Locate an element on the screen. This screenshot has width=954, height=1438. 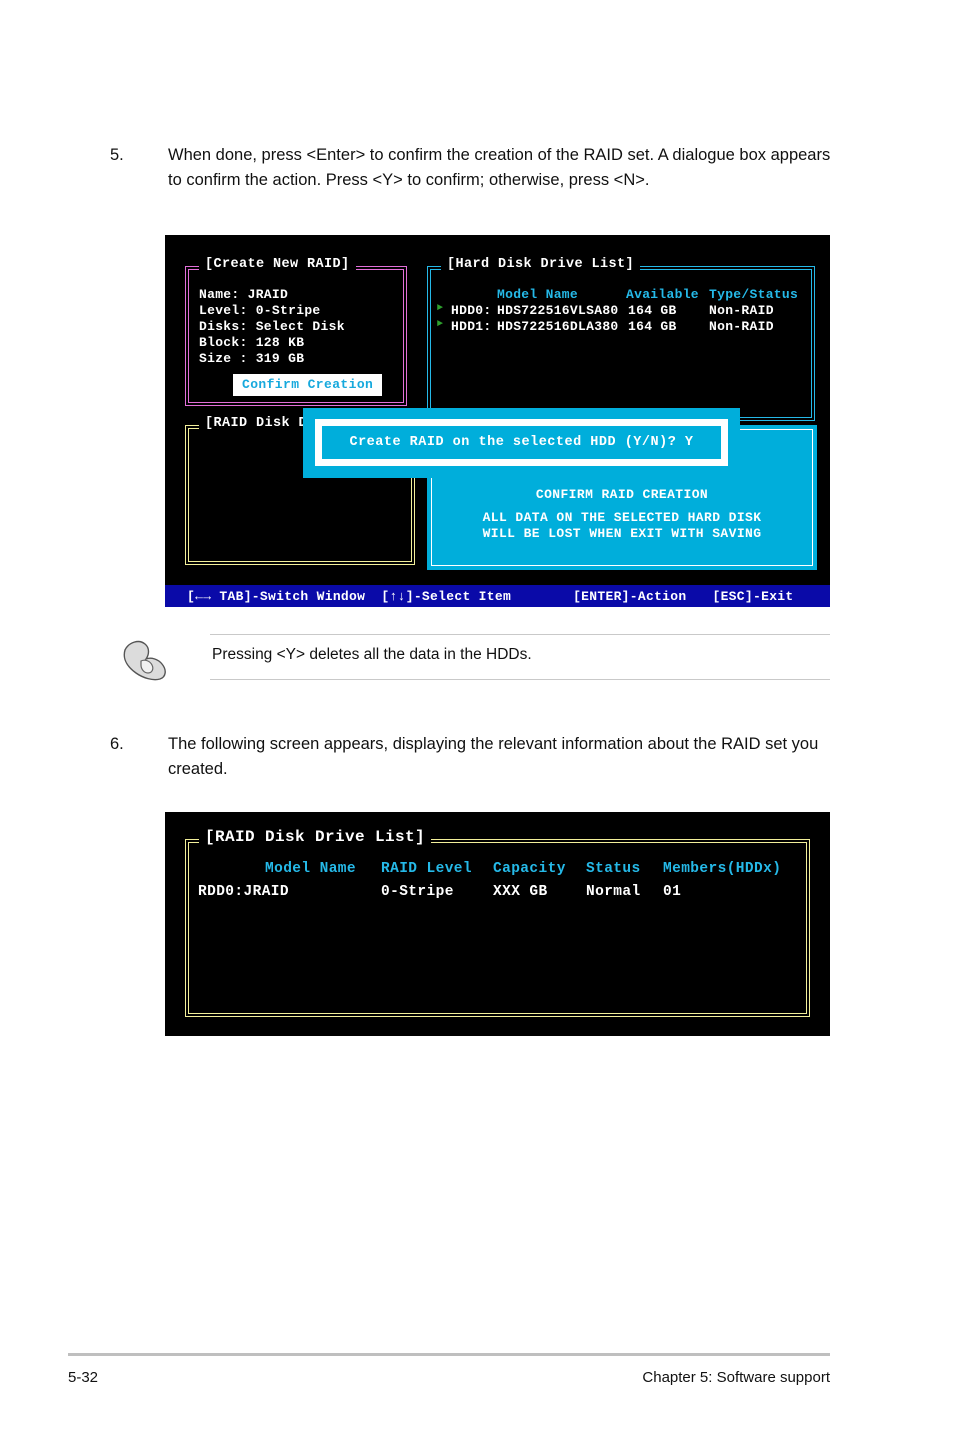
hdd-col-type-status: Type/Status is located at coordinates (754, 294).